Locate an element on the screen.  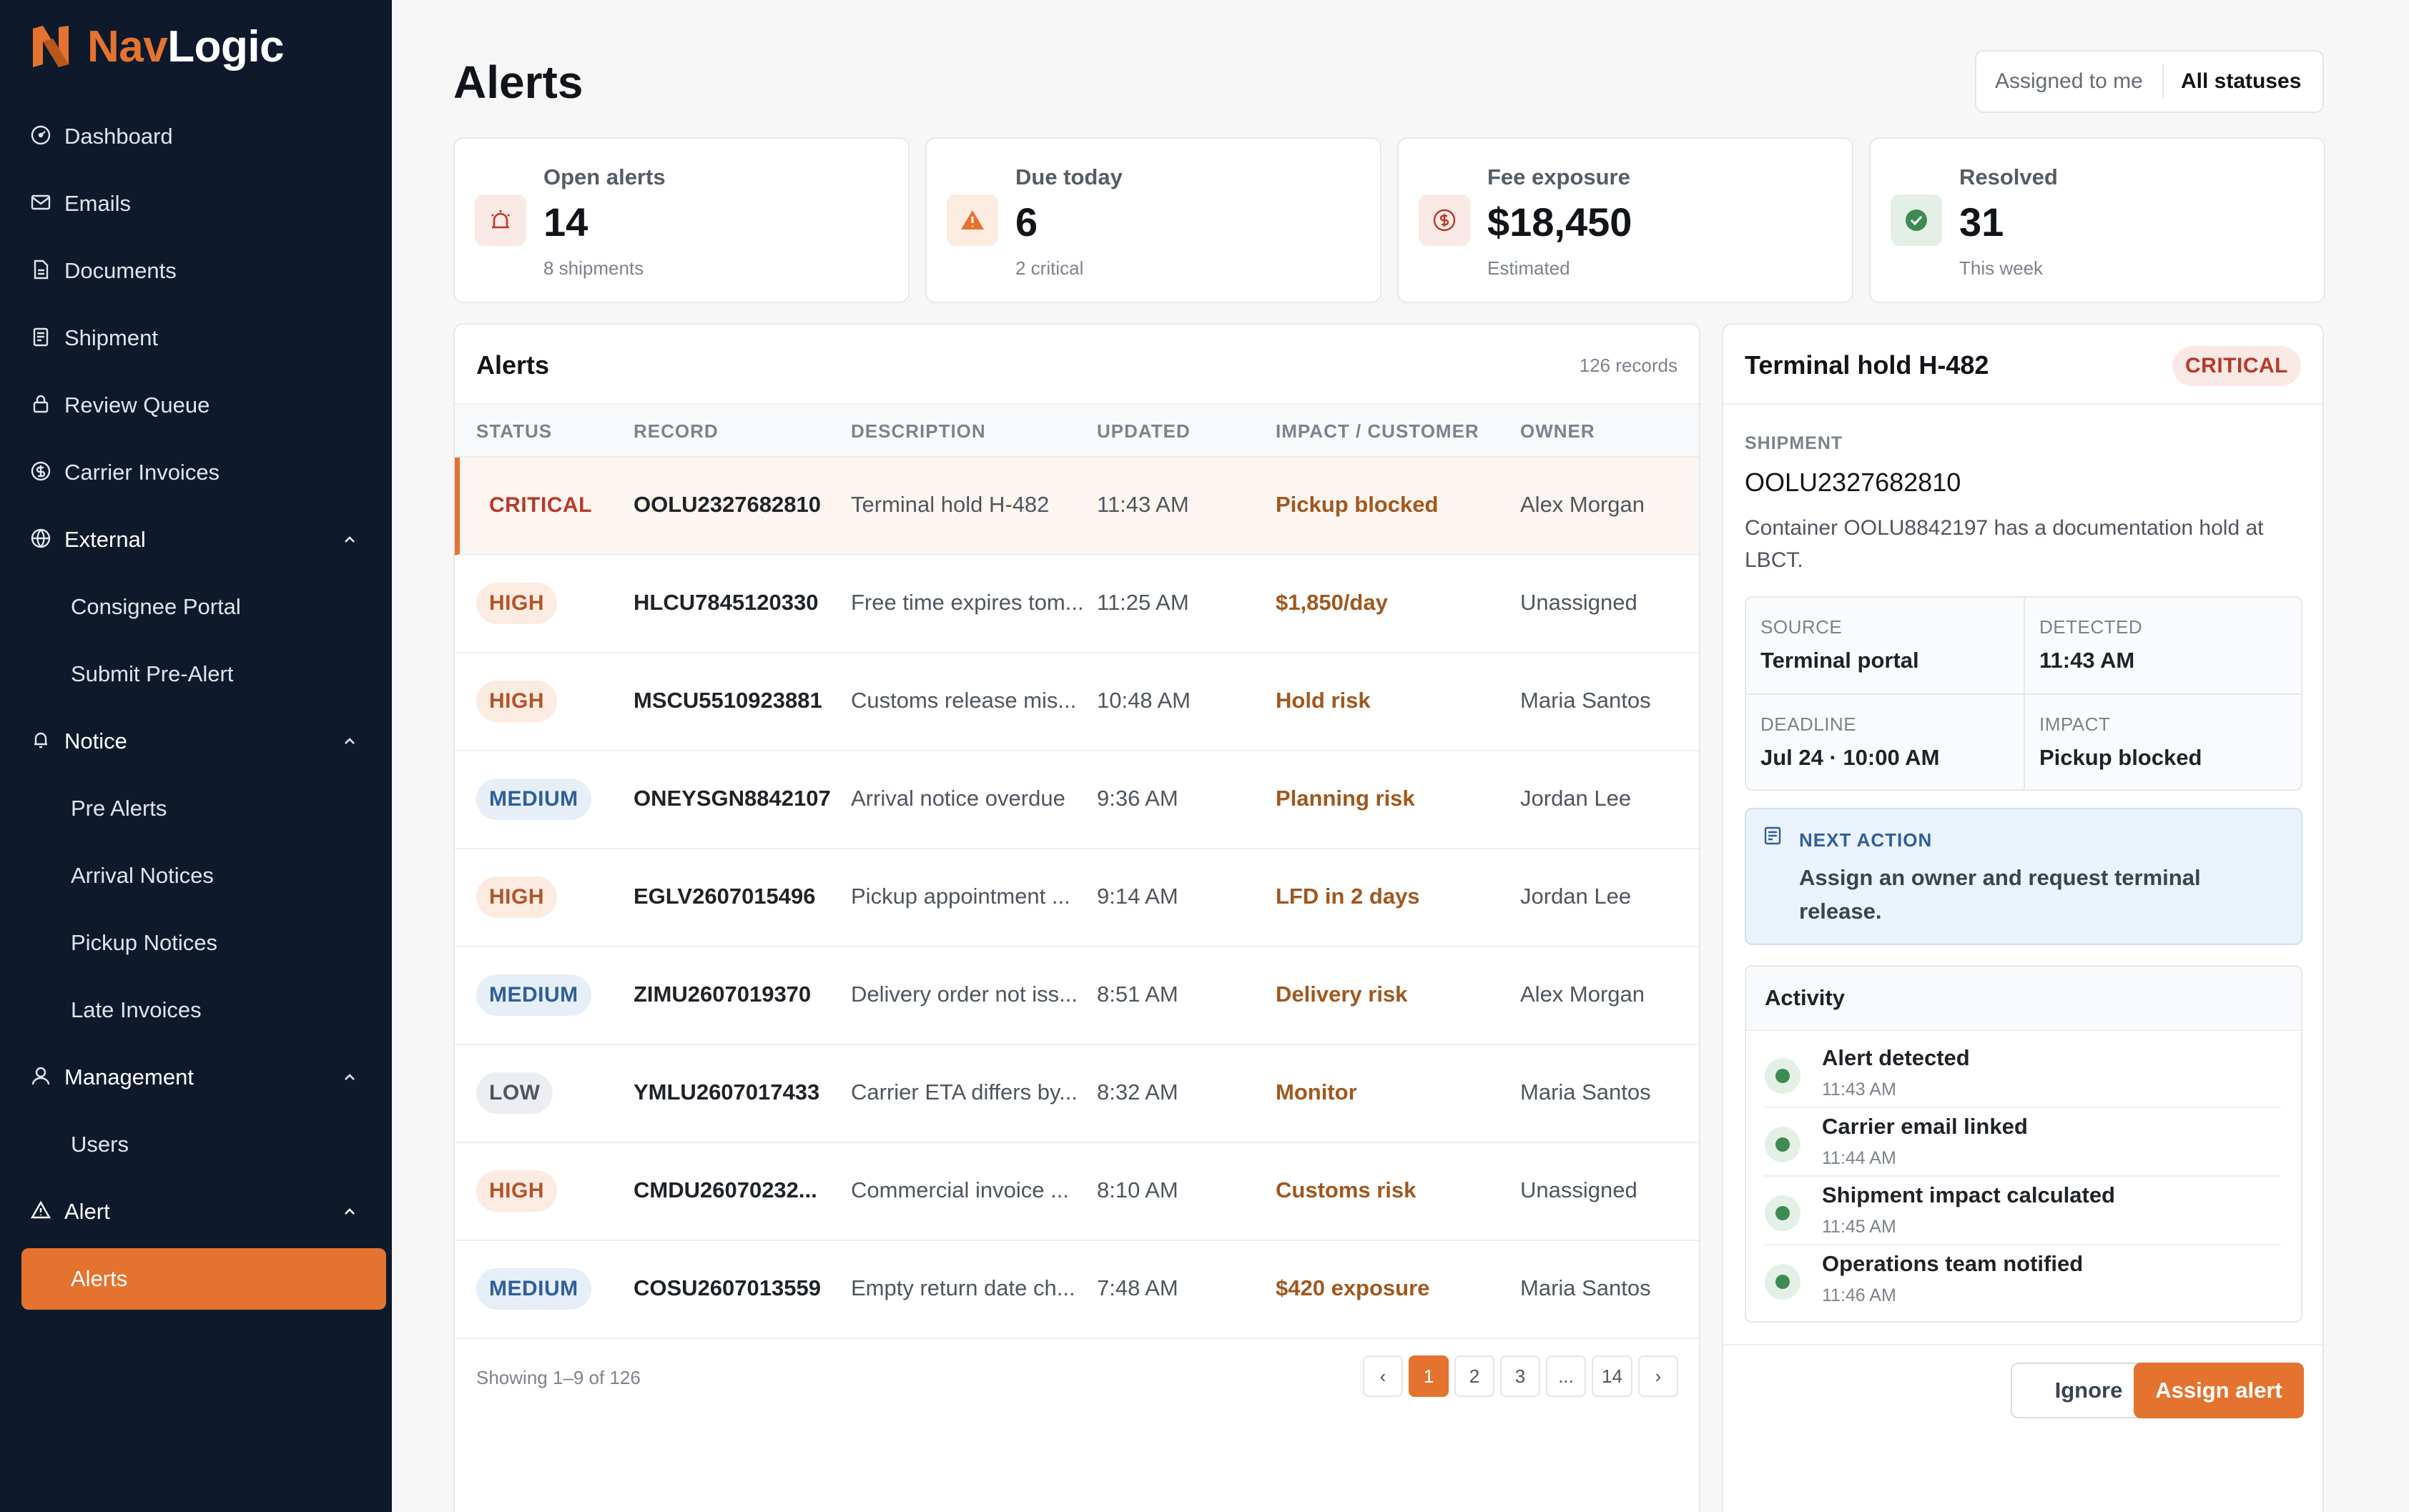
field-value: Jul 24 · 10:00 AM is located at coordinates (1850, 757).